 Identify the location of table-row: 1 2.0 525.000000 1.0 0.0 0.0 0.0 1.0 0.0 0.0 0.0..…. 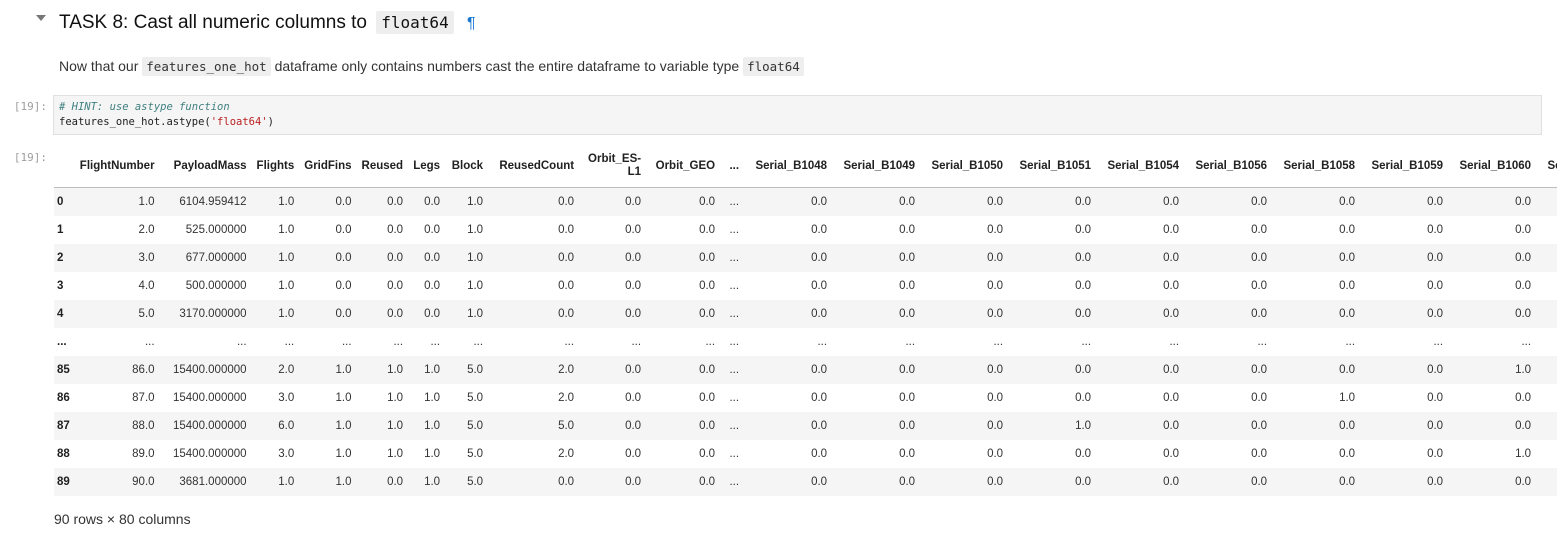
(805, 230).